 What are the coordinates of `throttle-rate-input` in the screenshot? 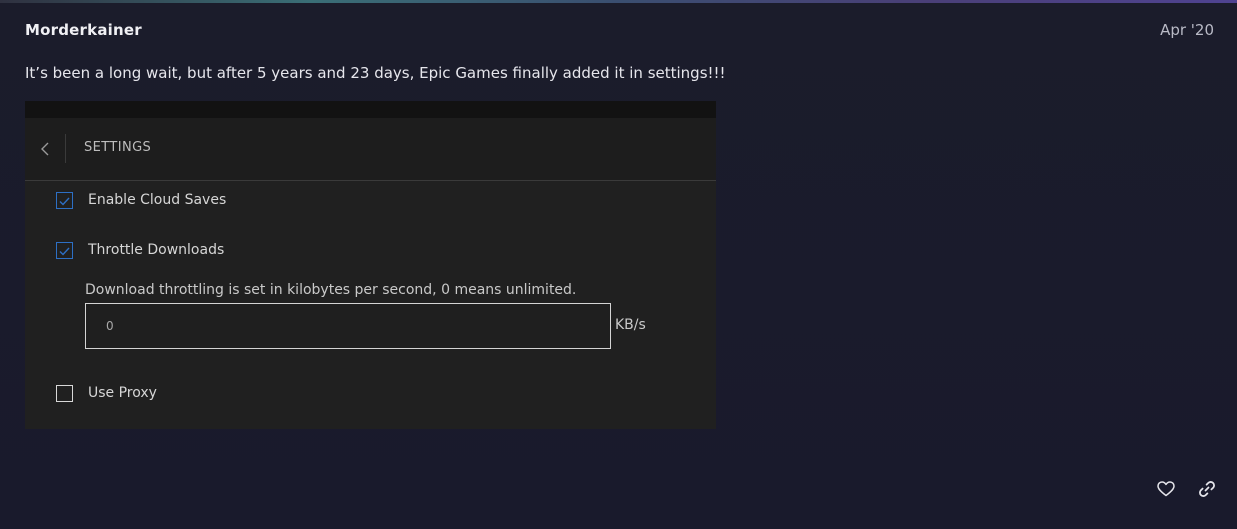 It's located at (348, 326).